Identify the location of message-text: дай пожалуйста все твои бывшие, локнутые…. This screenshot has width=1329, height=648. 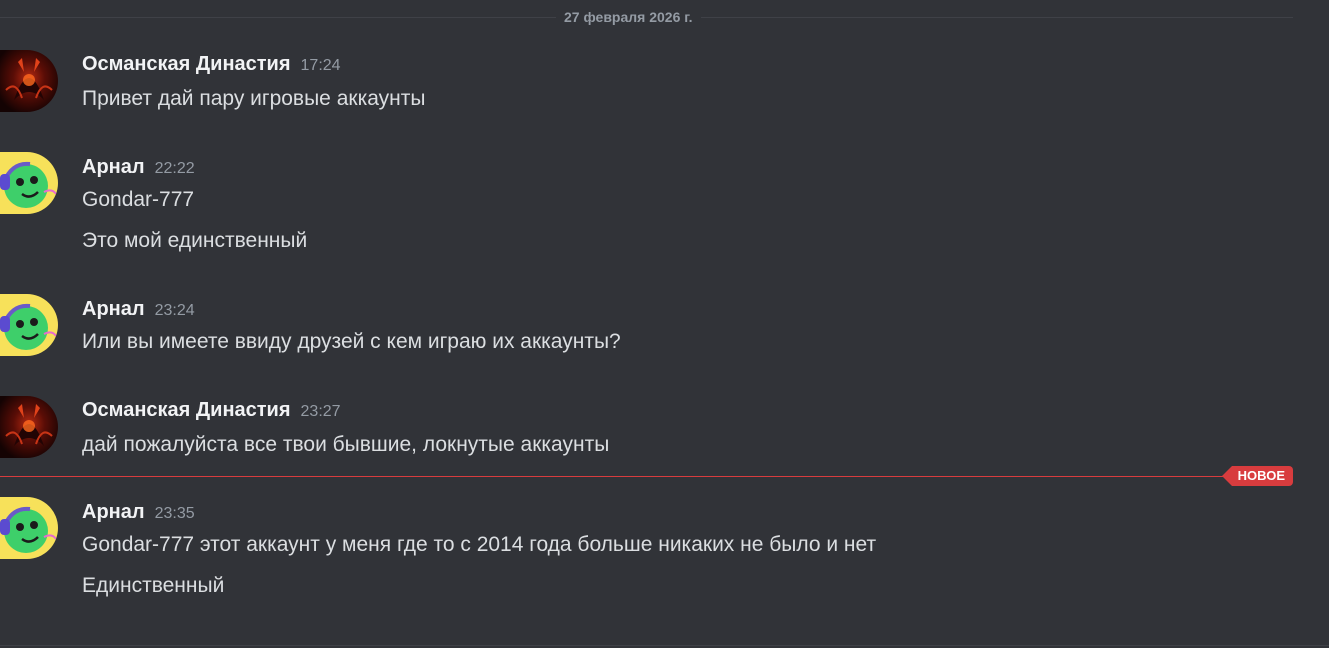
(346, 444).